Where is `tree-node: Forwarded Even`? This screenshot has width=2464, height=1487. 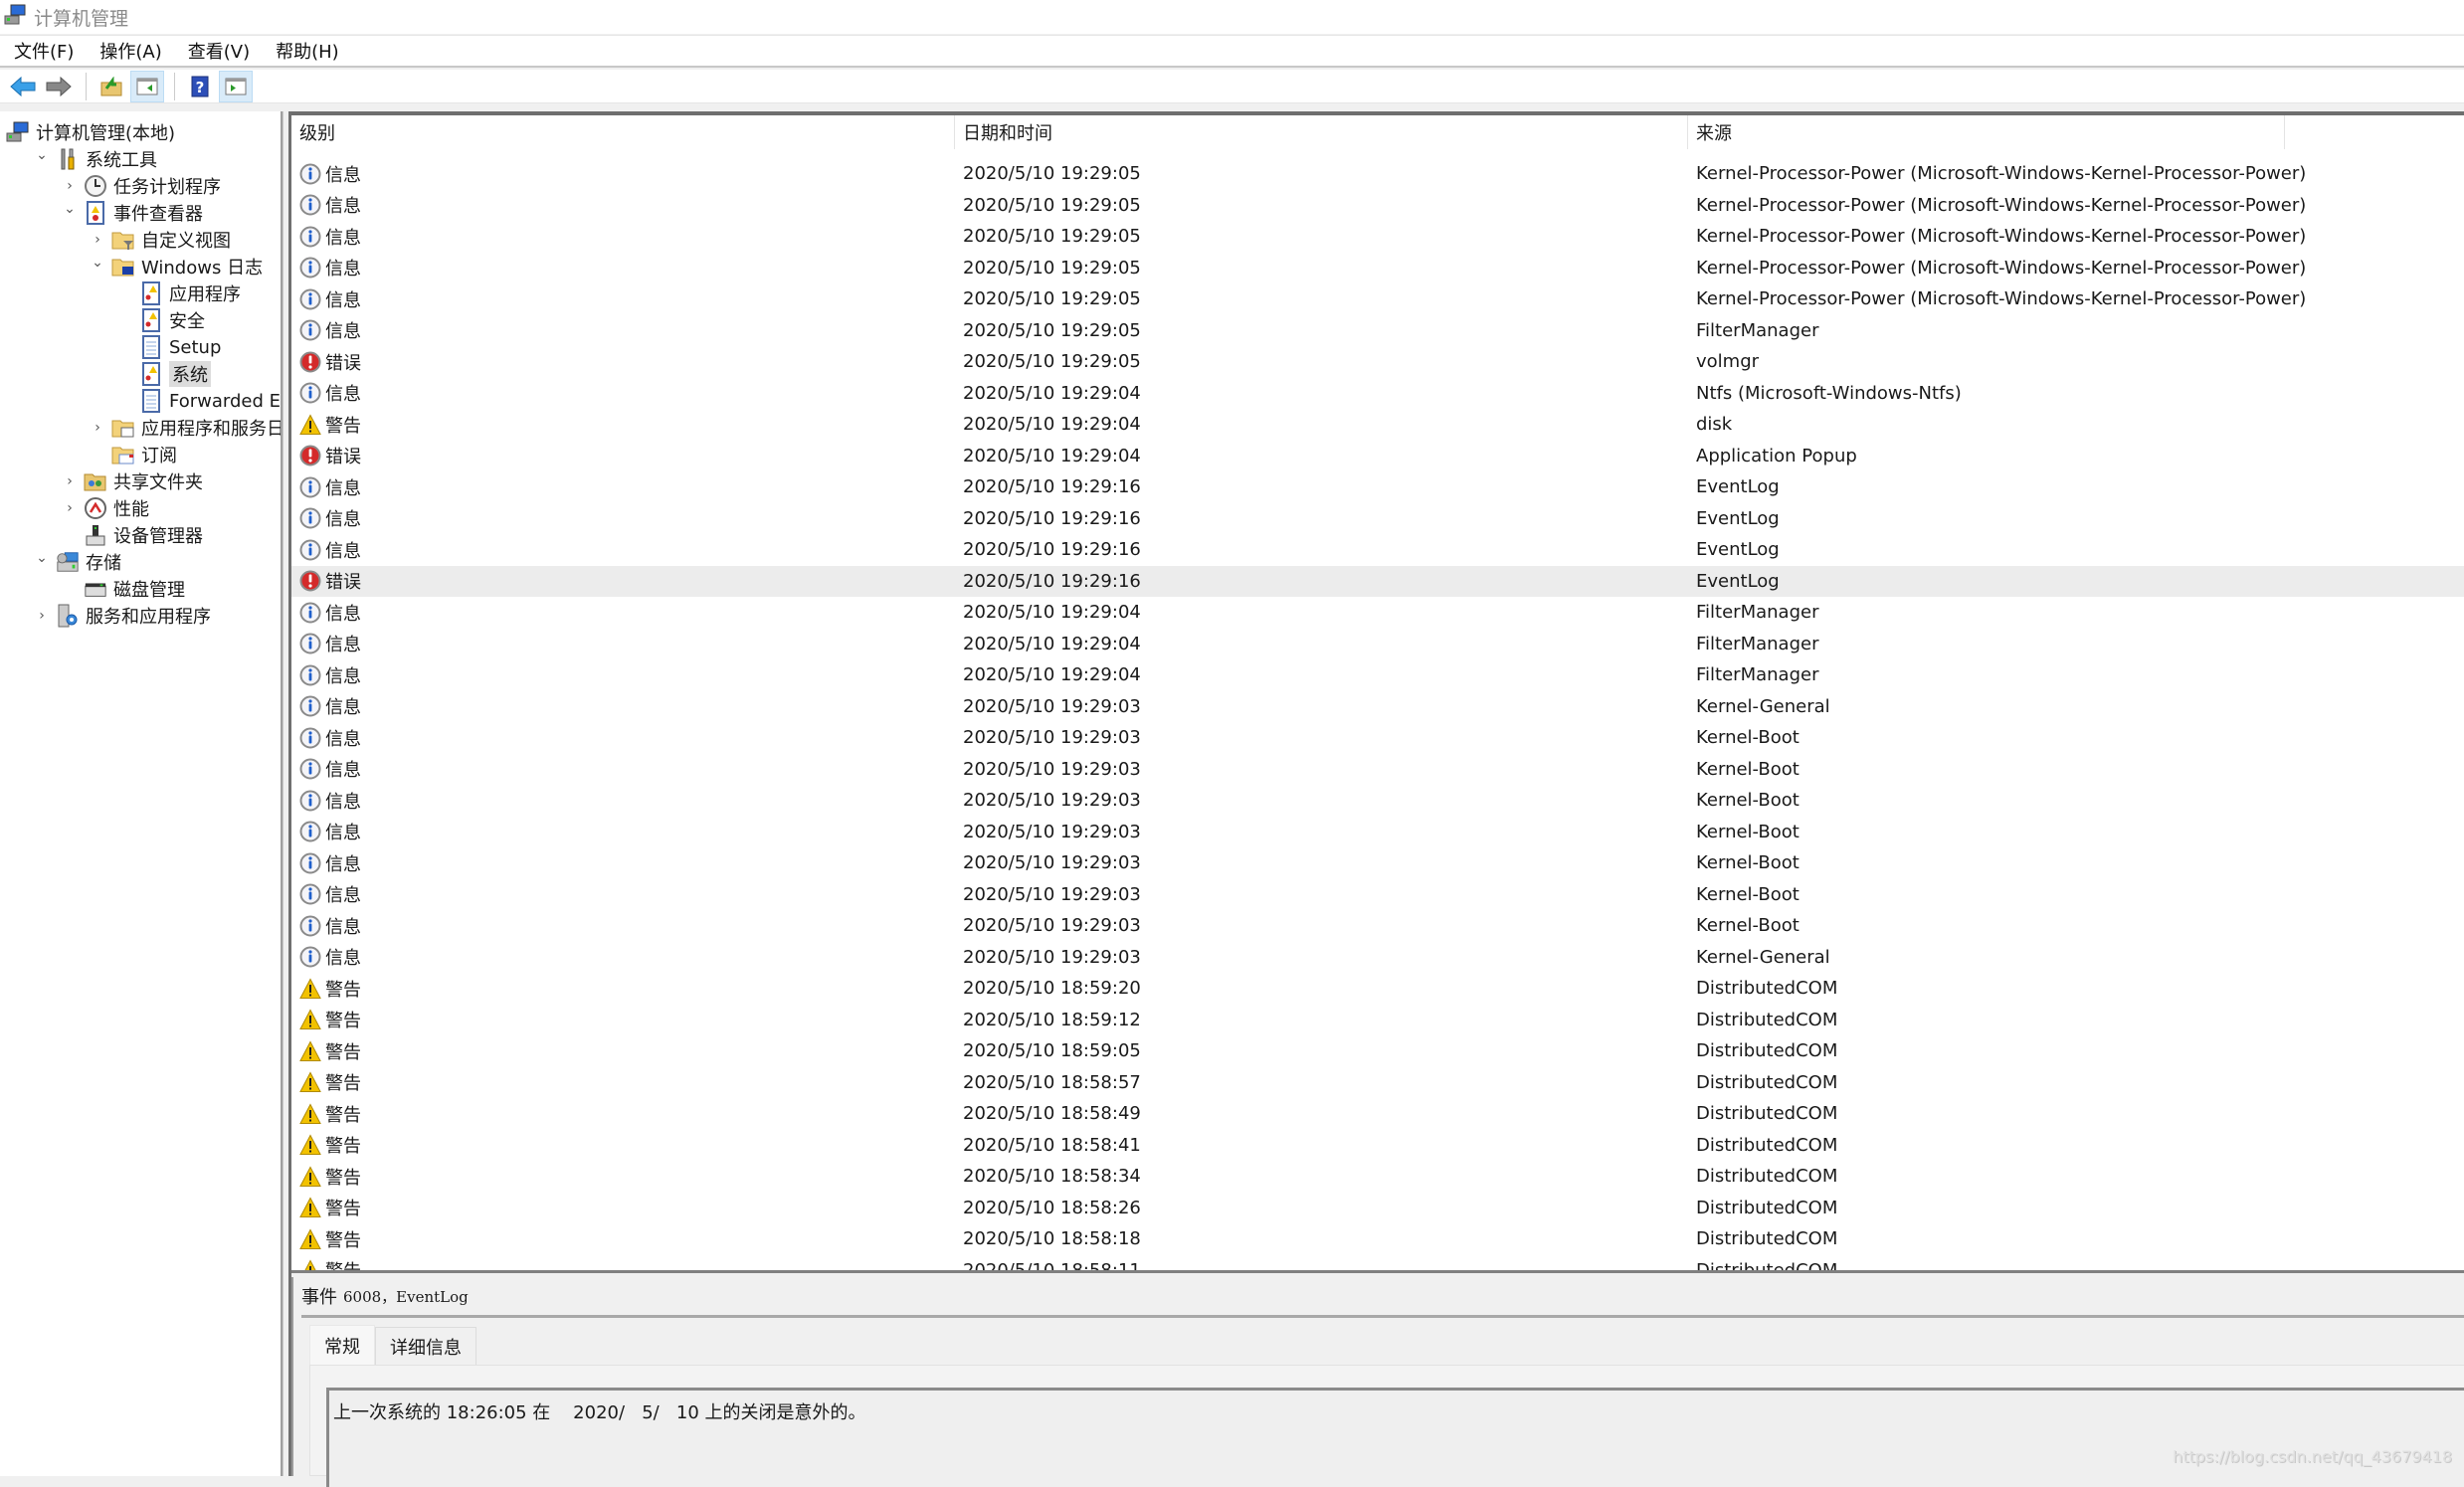
tree-node: Forwarded Even is located at coordinates (200, 401).